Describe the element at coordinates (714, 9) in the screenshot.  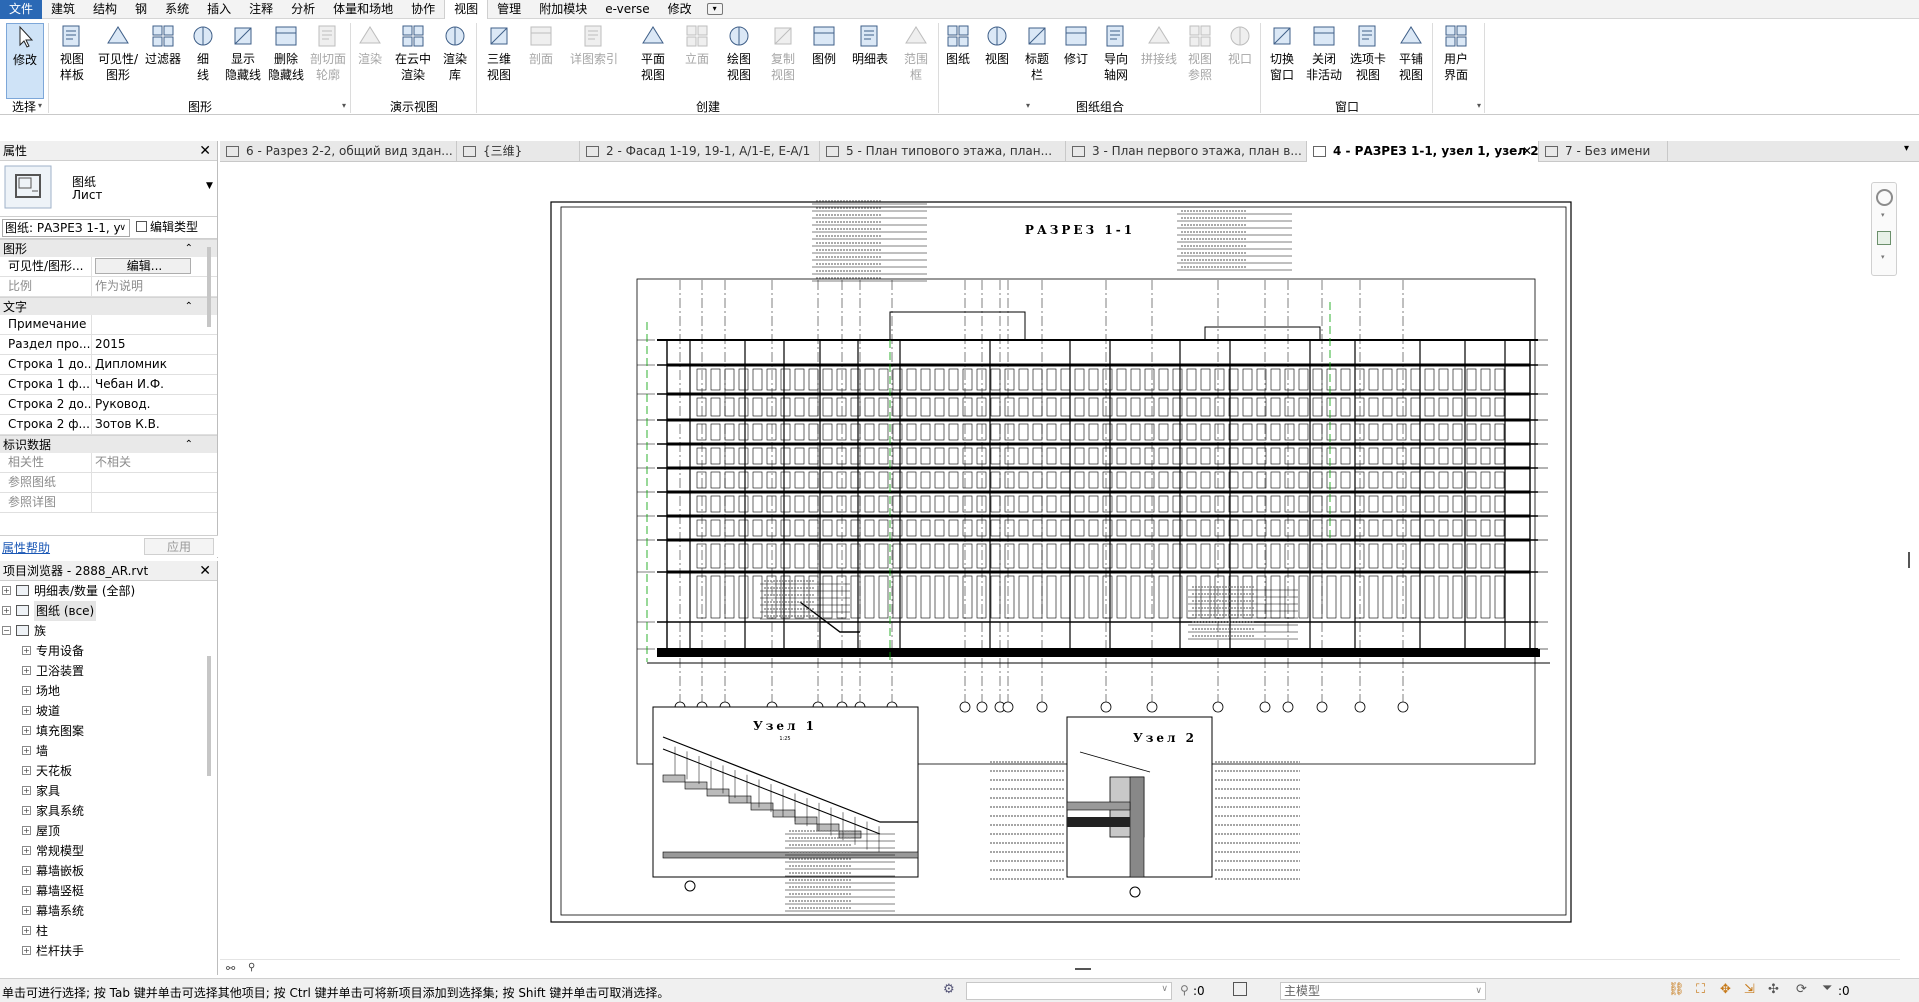
I see `context-menu-icon: ▾` at that location.